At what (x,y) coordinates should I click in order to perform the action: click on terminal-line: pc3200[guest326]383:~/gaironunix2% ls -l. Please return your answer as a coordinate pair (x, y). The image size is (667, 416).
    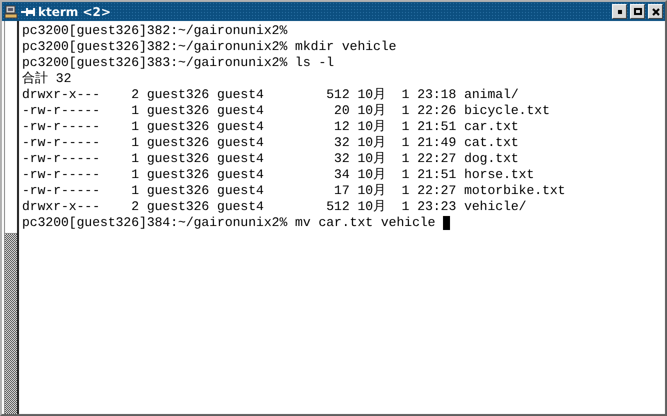
    Looking at the image, I should click on (178, 63).